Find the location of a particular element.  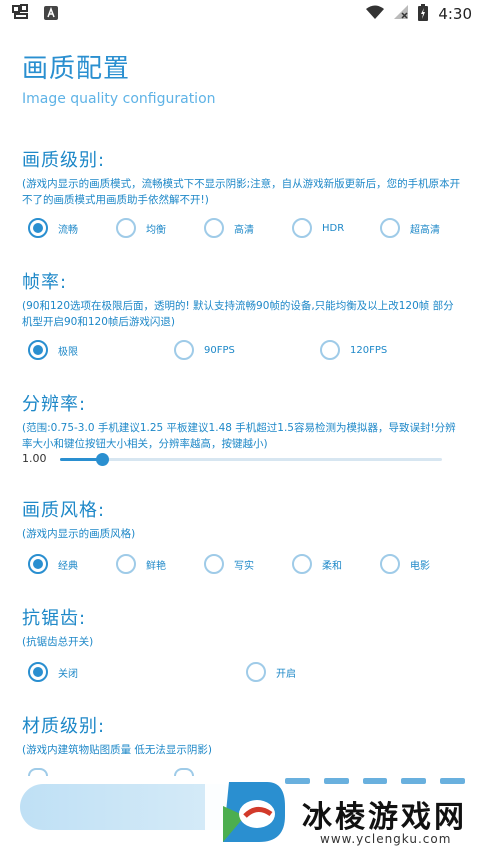

section-title: 分辨率: is located at coordinates (54, 404).